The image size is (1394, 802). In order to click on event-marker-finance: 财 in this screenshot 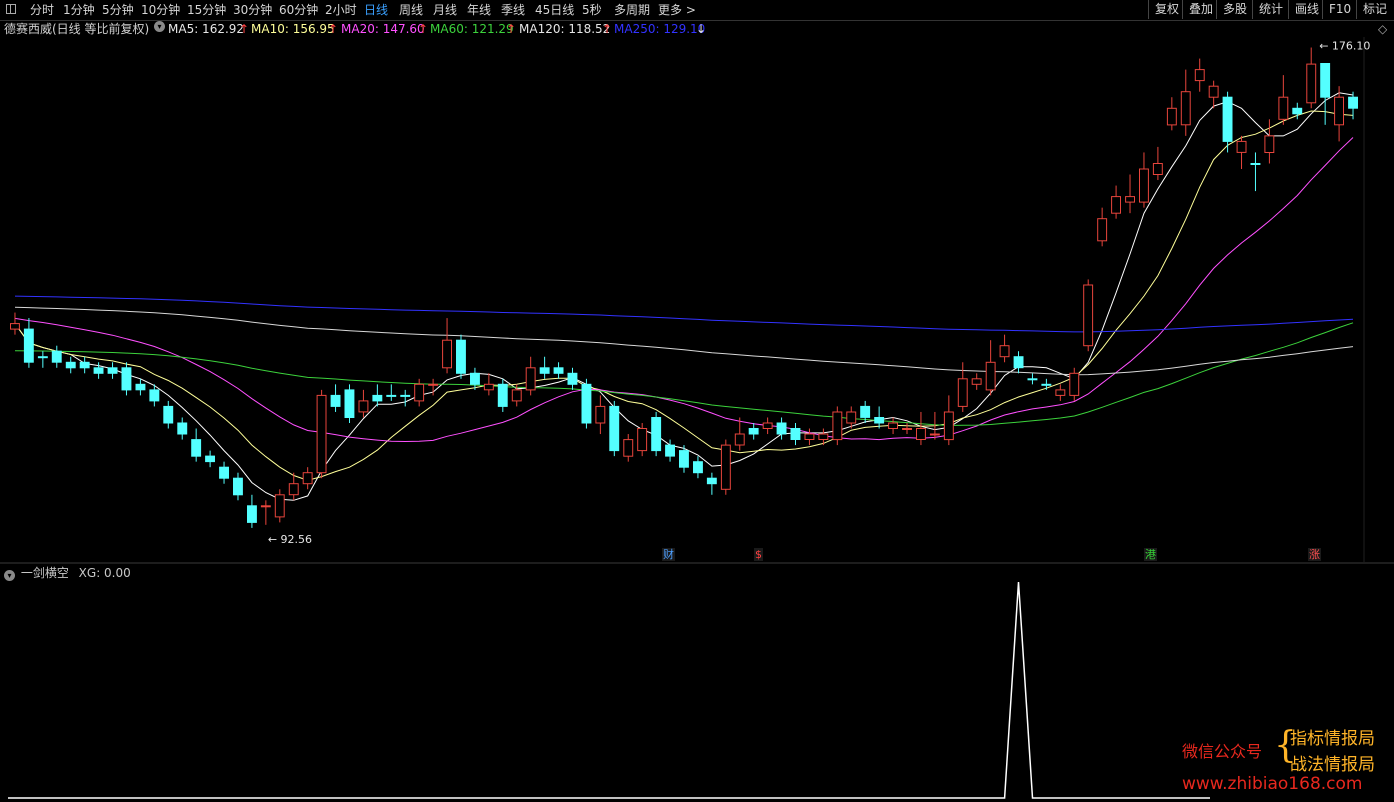, I will do `click(668, 554)`.